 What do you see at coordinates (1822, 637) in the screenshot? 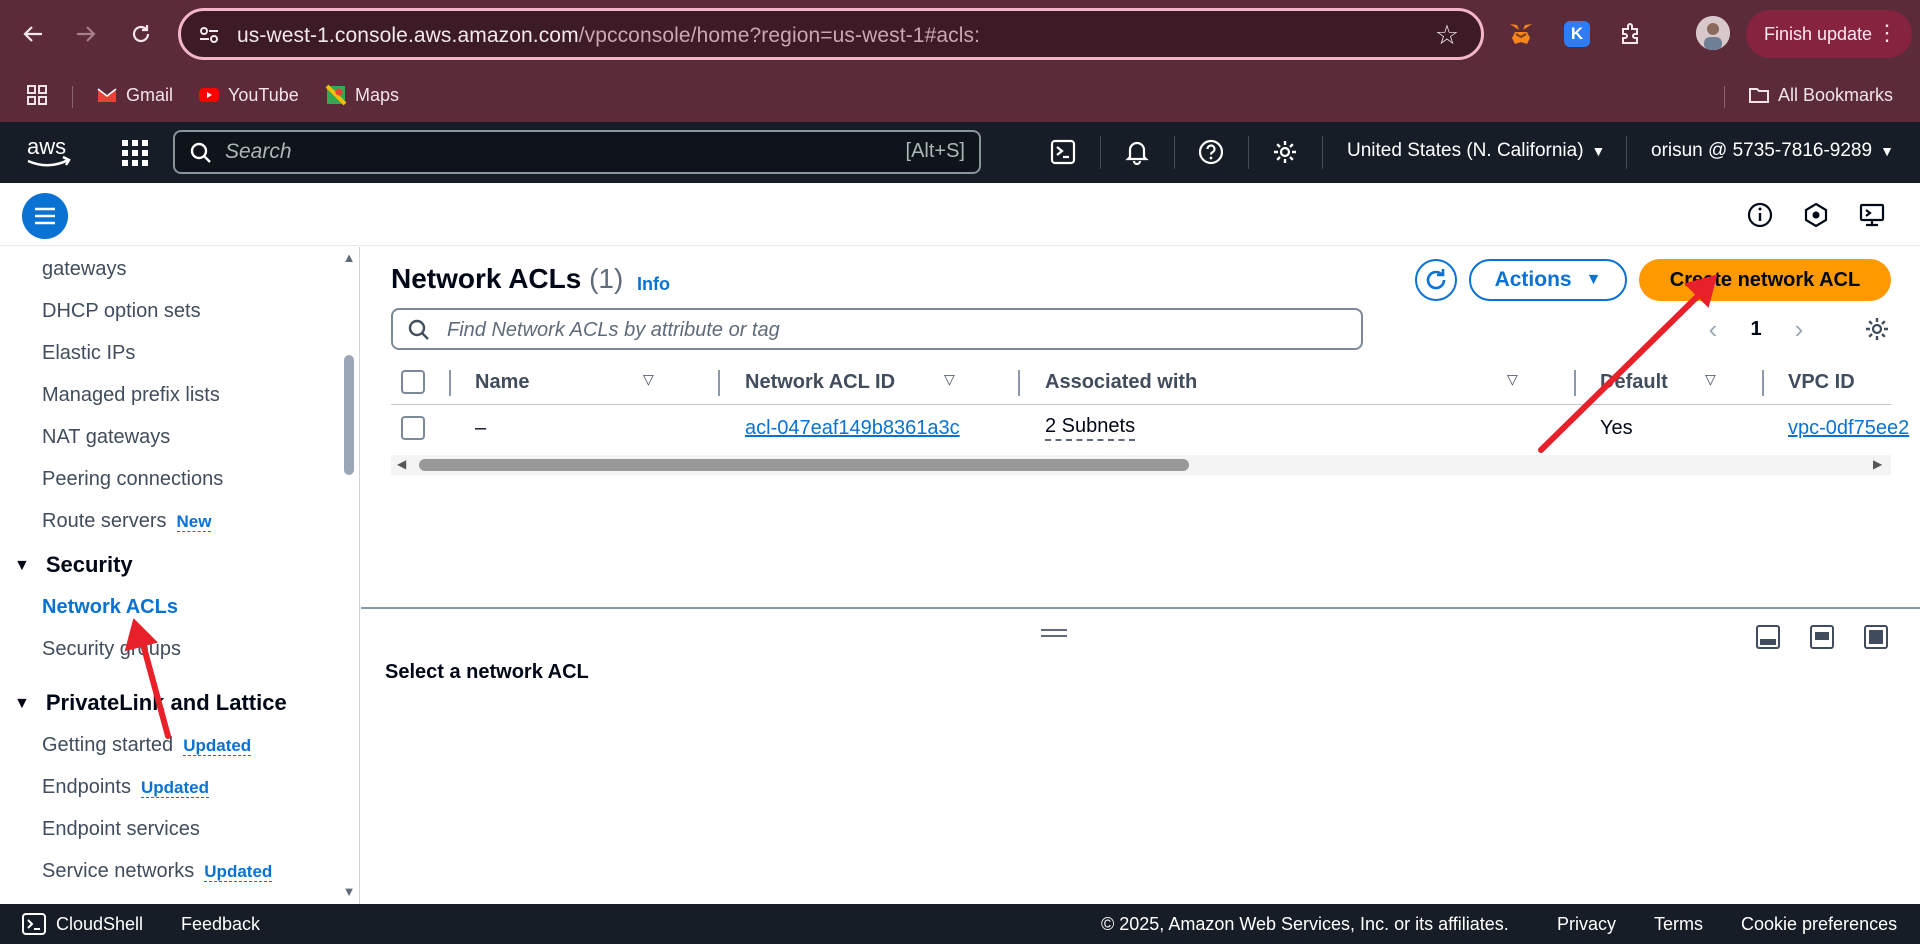
I see `split-panel-side-icon` at bounding box center [1822, 637].